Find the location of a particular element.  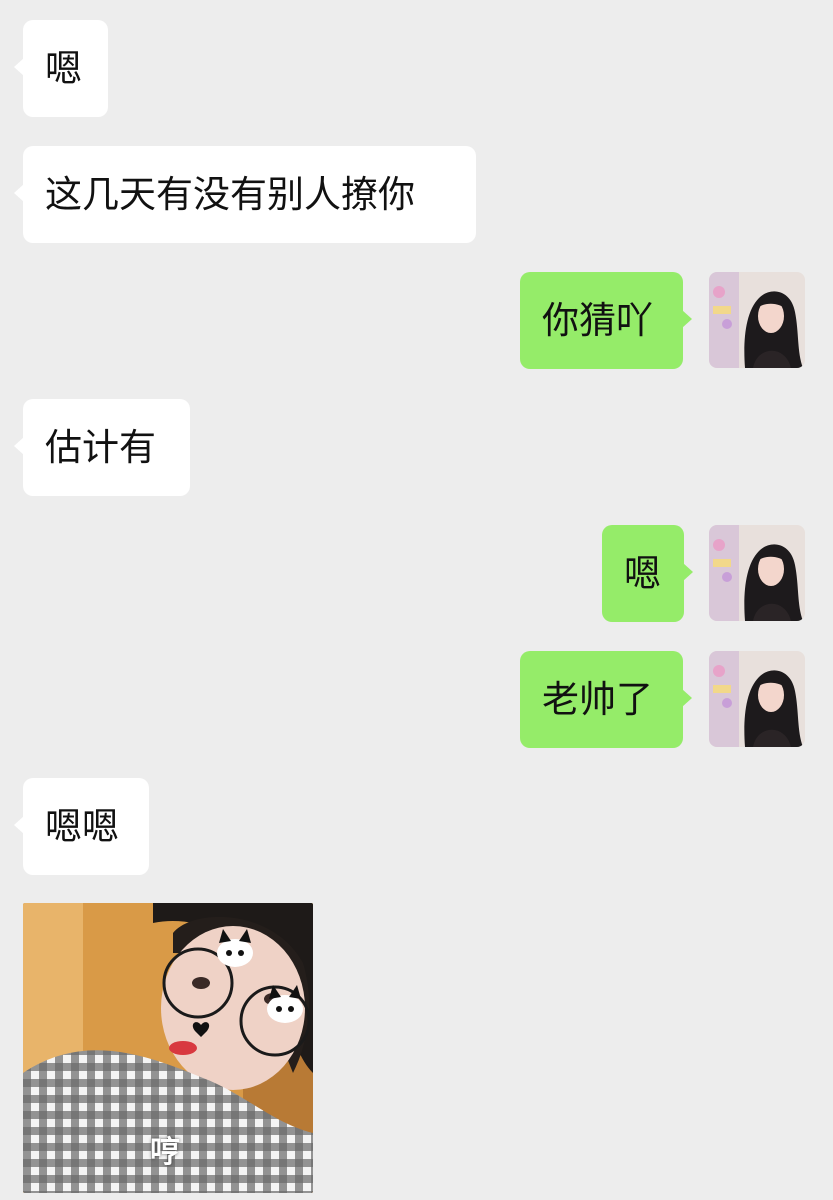

outgoing-message-bubble: 老帅了 is located at coordinates (606, 699).